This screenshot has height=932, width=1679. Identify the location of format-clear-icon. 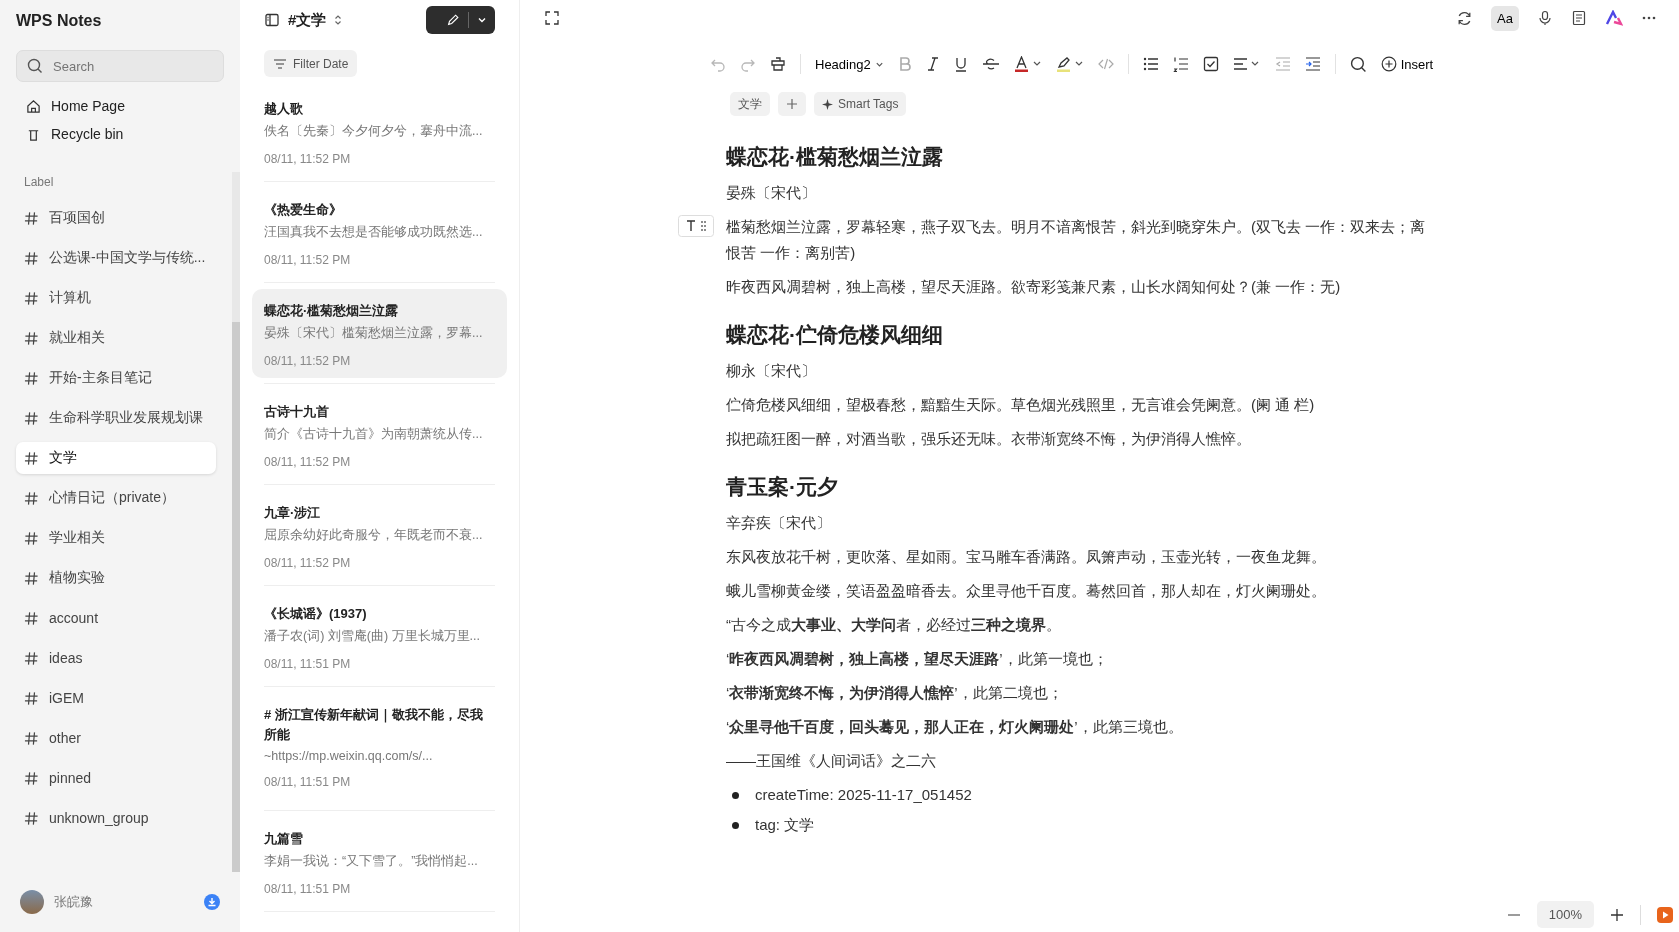
(778, 64).